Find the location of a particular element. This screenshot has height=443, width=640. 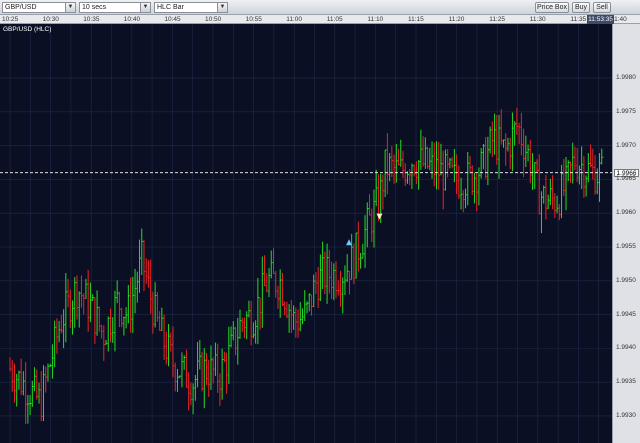

buy-up-arrow-icon is located at coordinates (349, 242).